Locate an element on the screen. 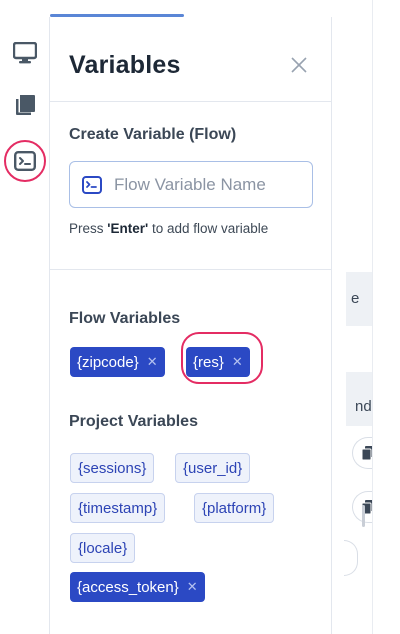 Image resolution: width=400 pixels, height=634 pixels. chip-label: {sessions} is located at coordinates (112, 468).